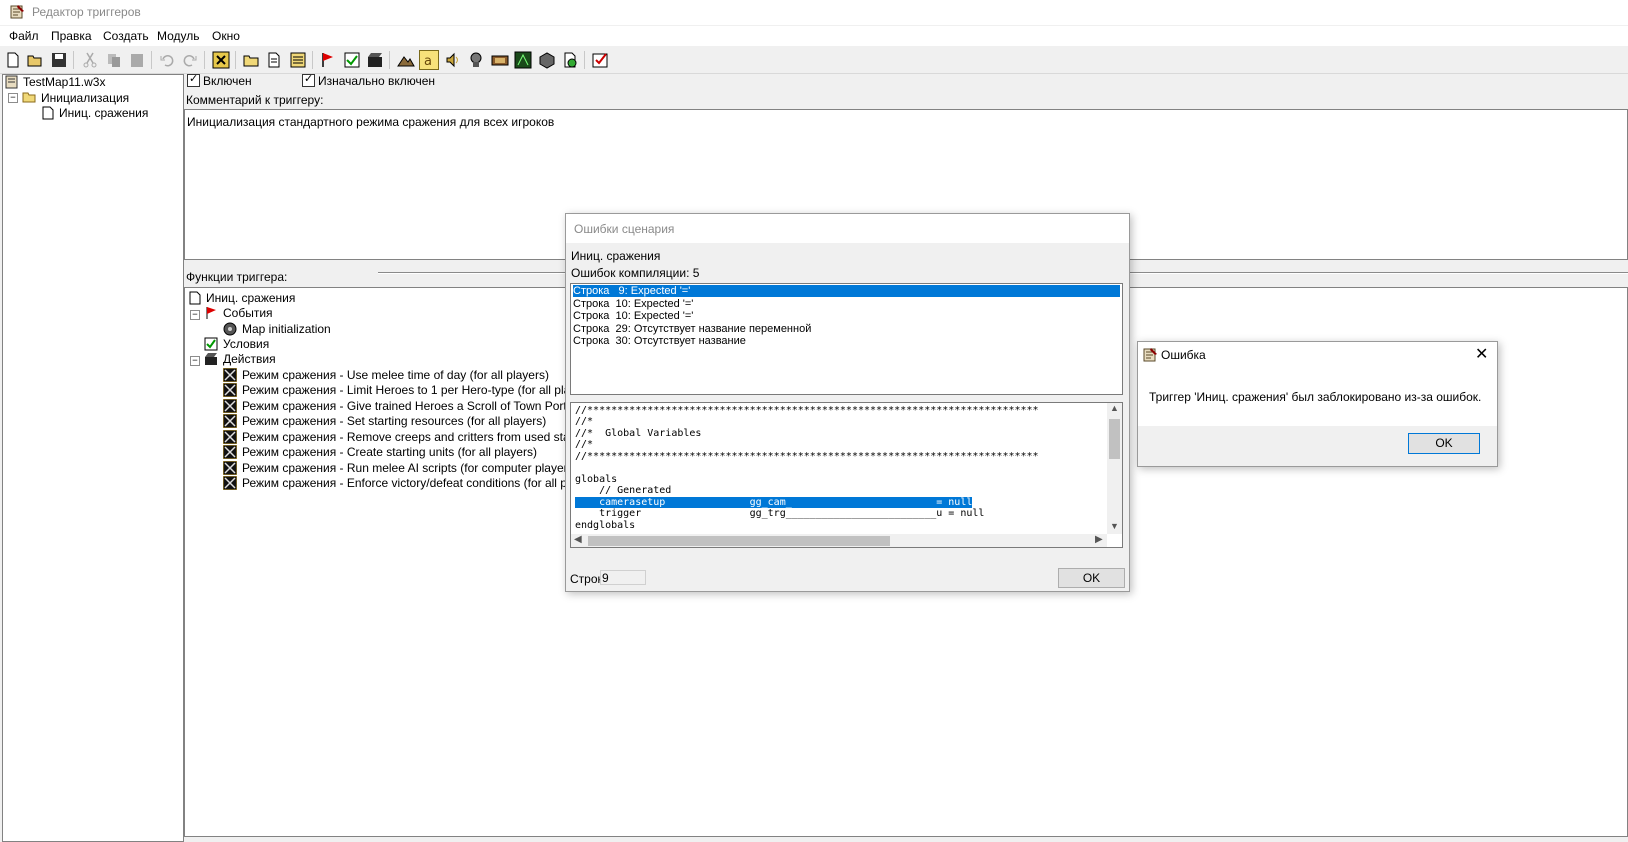 This screenshot has width=1628, height=842. I want to click on actions-node: Действия, so click(249, 359).